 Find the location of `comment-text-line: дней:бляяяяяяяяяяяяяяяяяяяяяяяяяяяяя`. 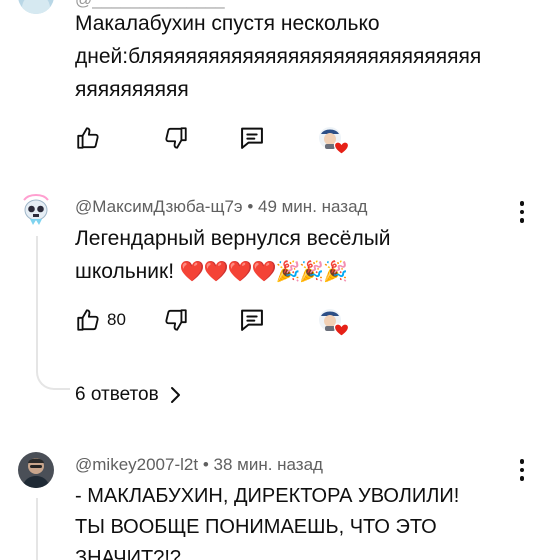

comment-text-line: дней:бляяяяяяяяяяяяяяяяяяяяяяяяяяяяя is located at coordinates (278, 56).